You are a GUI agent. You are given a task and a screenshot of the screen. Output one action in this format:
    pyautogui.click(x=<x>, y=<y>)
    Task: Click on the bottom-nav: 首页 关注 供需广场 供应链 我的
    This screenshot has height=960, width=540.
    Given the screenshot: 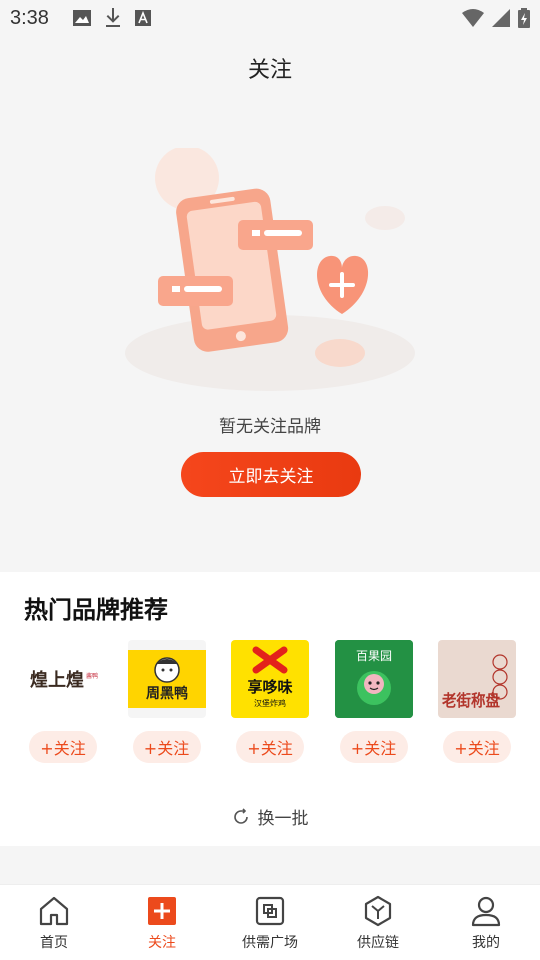 What is the action you would take?
    pyautogui.click(x=270, y=922)
    